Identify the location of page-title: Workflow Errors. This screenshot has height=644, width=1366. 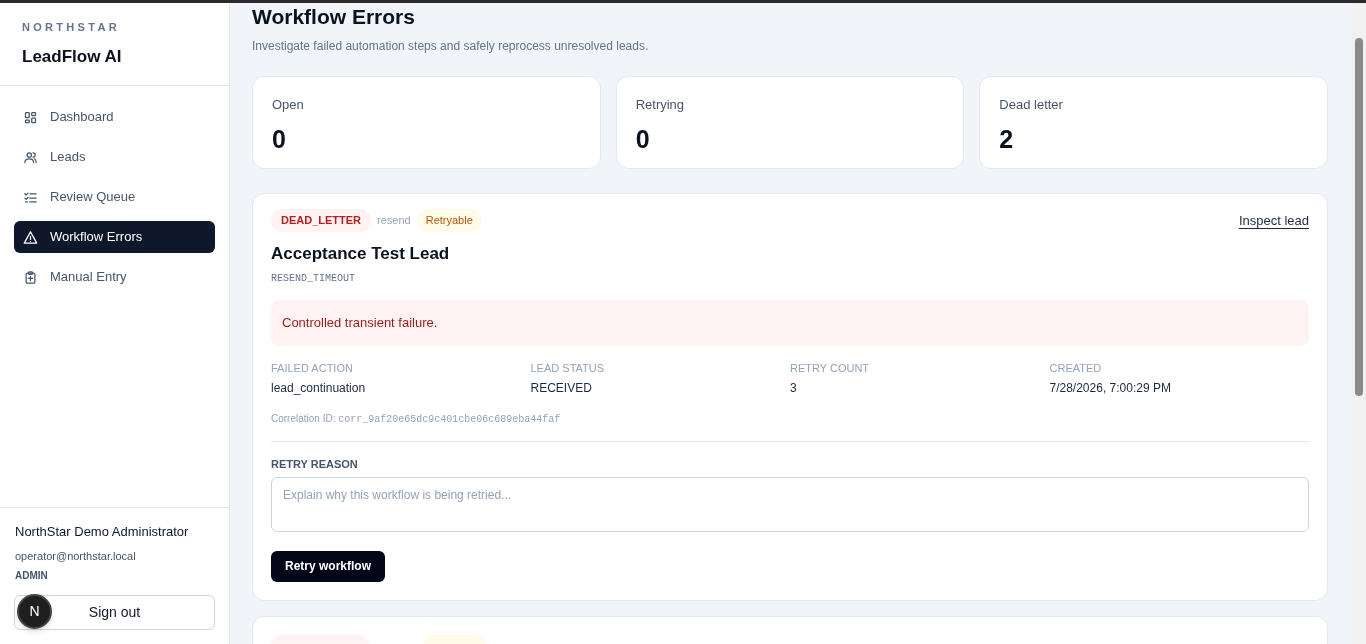
(334, 17).